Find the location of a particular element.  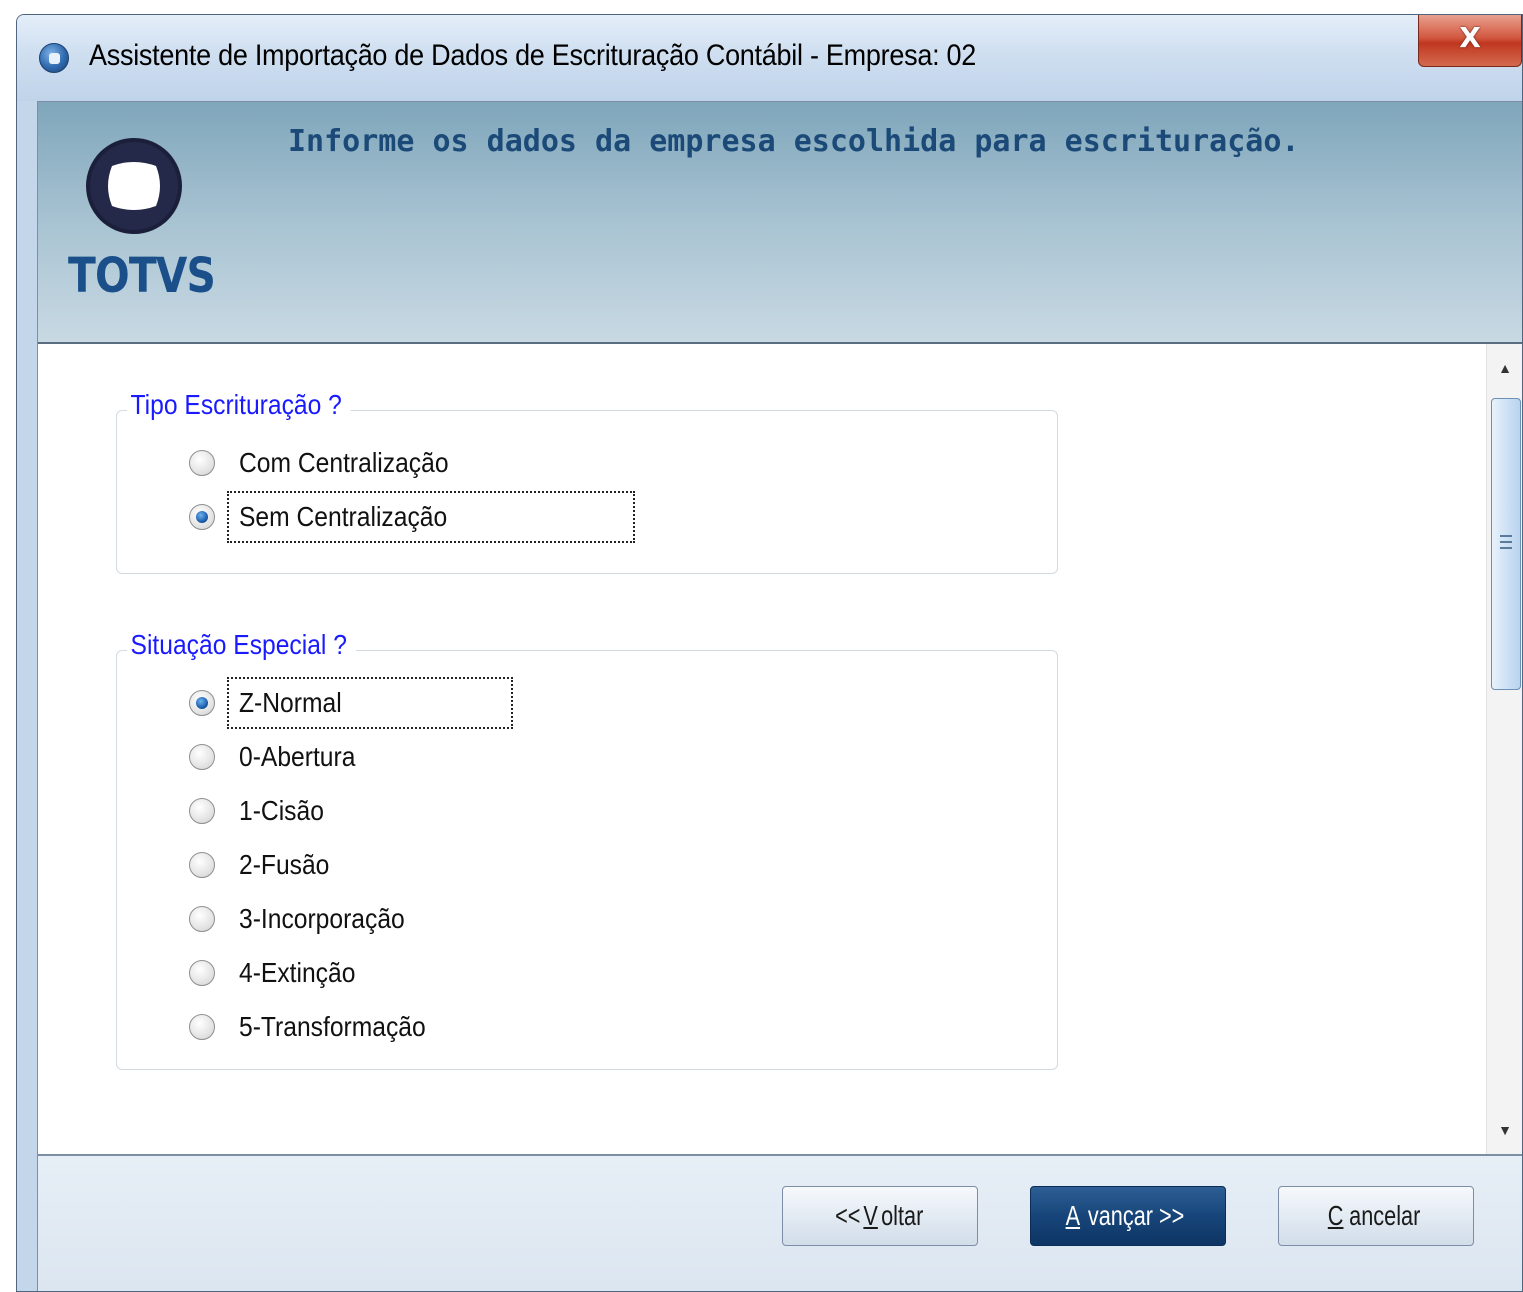

next-label: vançar >> is located at coordinates (1136, 1215).